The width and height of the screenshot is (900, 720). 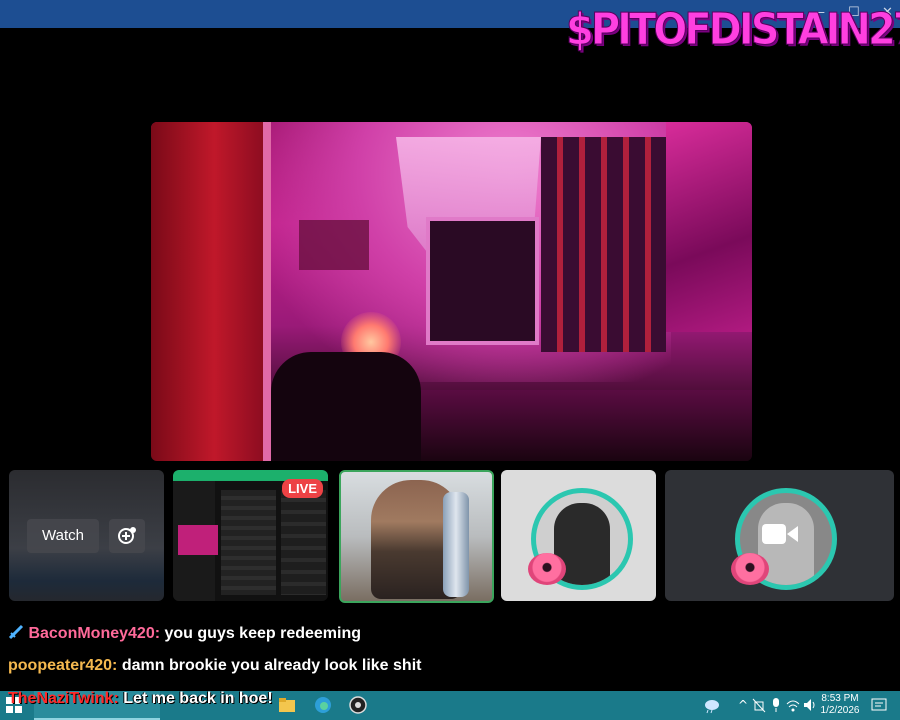 What do you see at coordinates (358, 705) in the screenshot?
I see `obs-icon` at bounding box center [358, 705].